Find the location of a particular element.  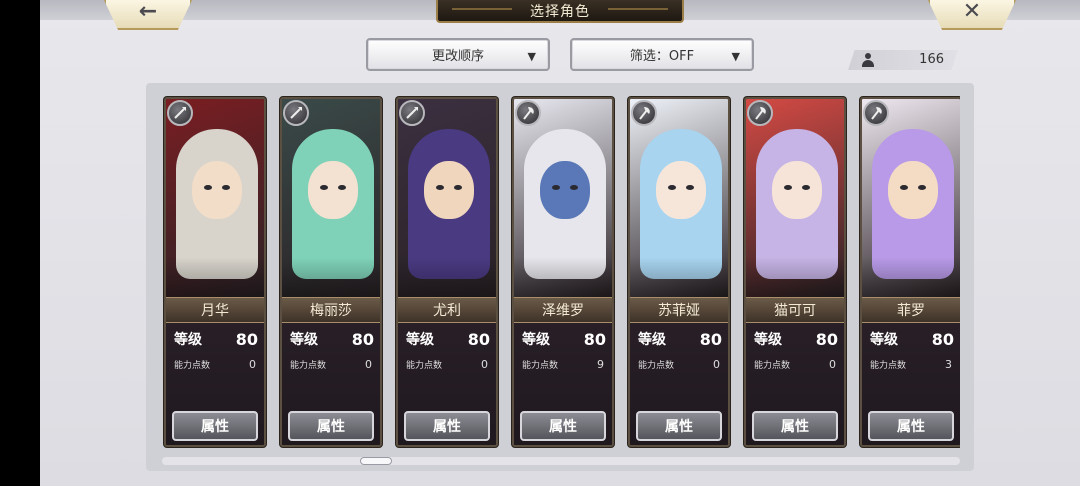

sort-order-dropdown: 更改顺序 ▼ is located at coordinates (458, 54).